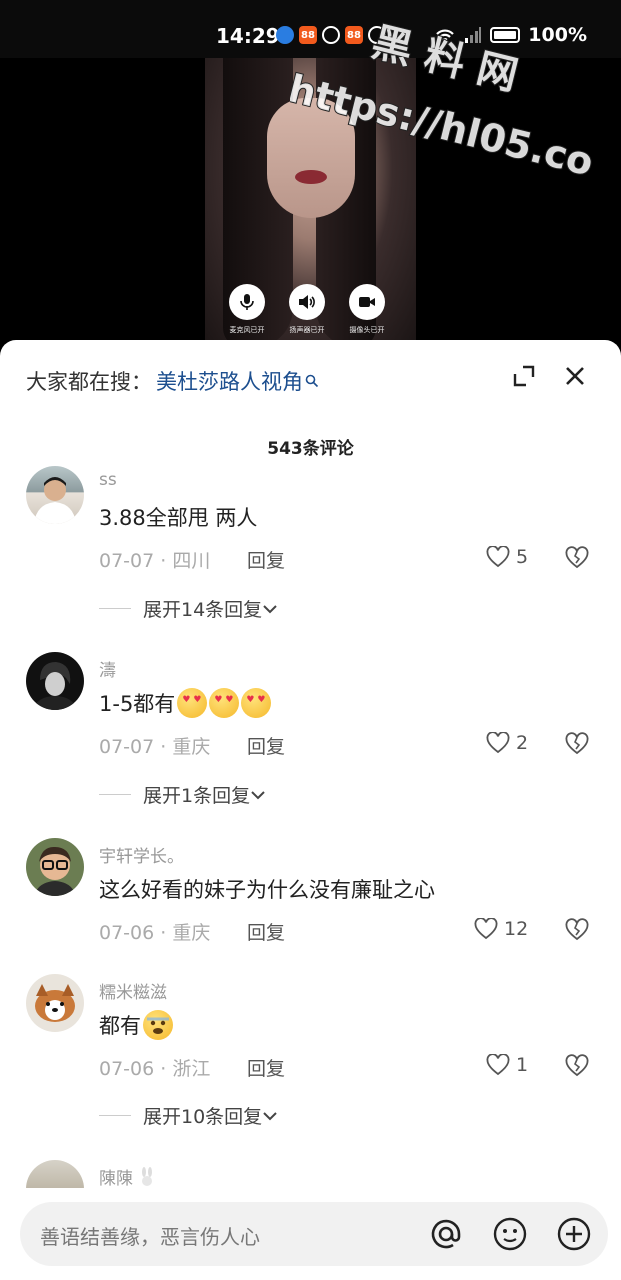  What do you see at coordinates (310, 707) in the screenshot?
I see `comment-item: 濤 1-5都有 ♥ ♥ ♥ ♥ ♥ ♥ 07-07 · 重庆 回复 2` at bounding box center [310, 707].